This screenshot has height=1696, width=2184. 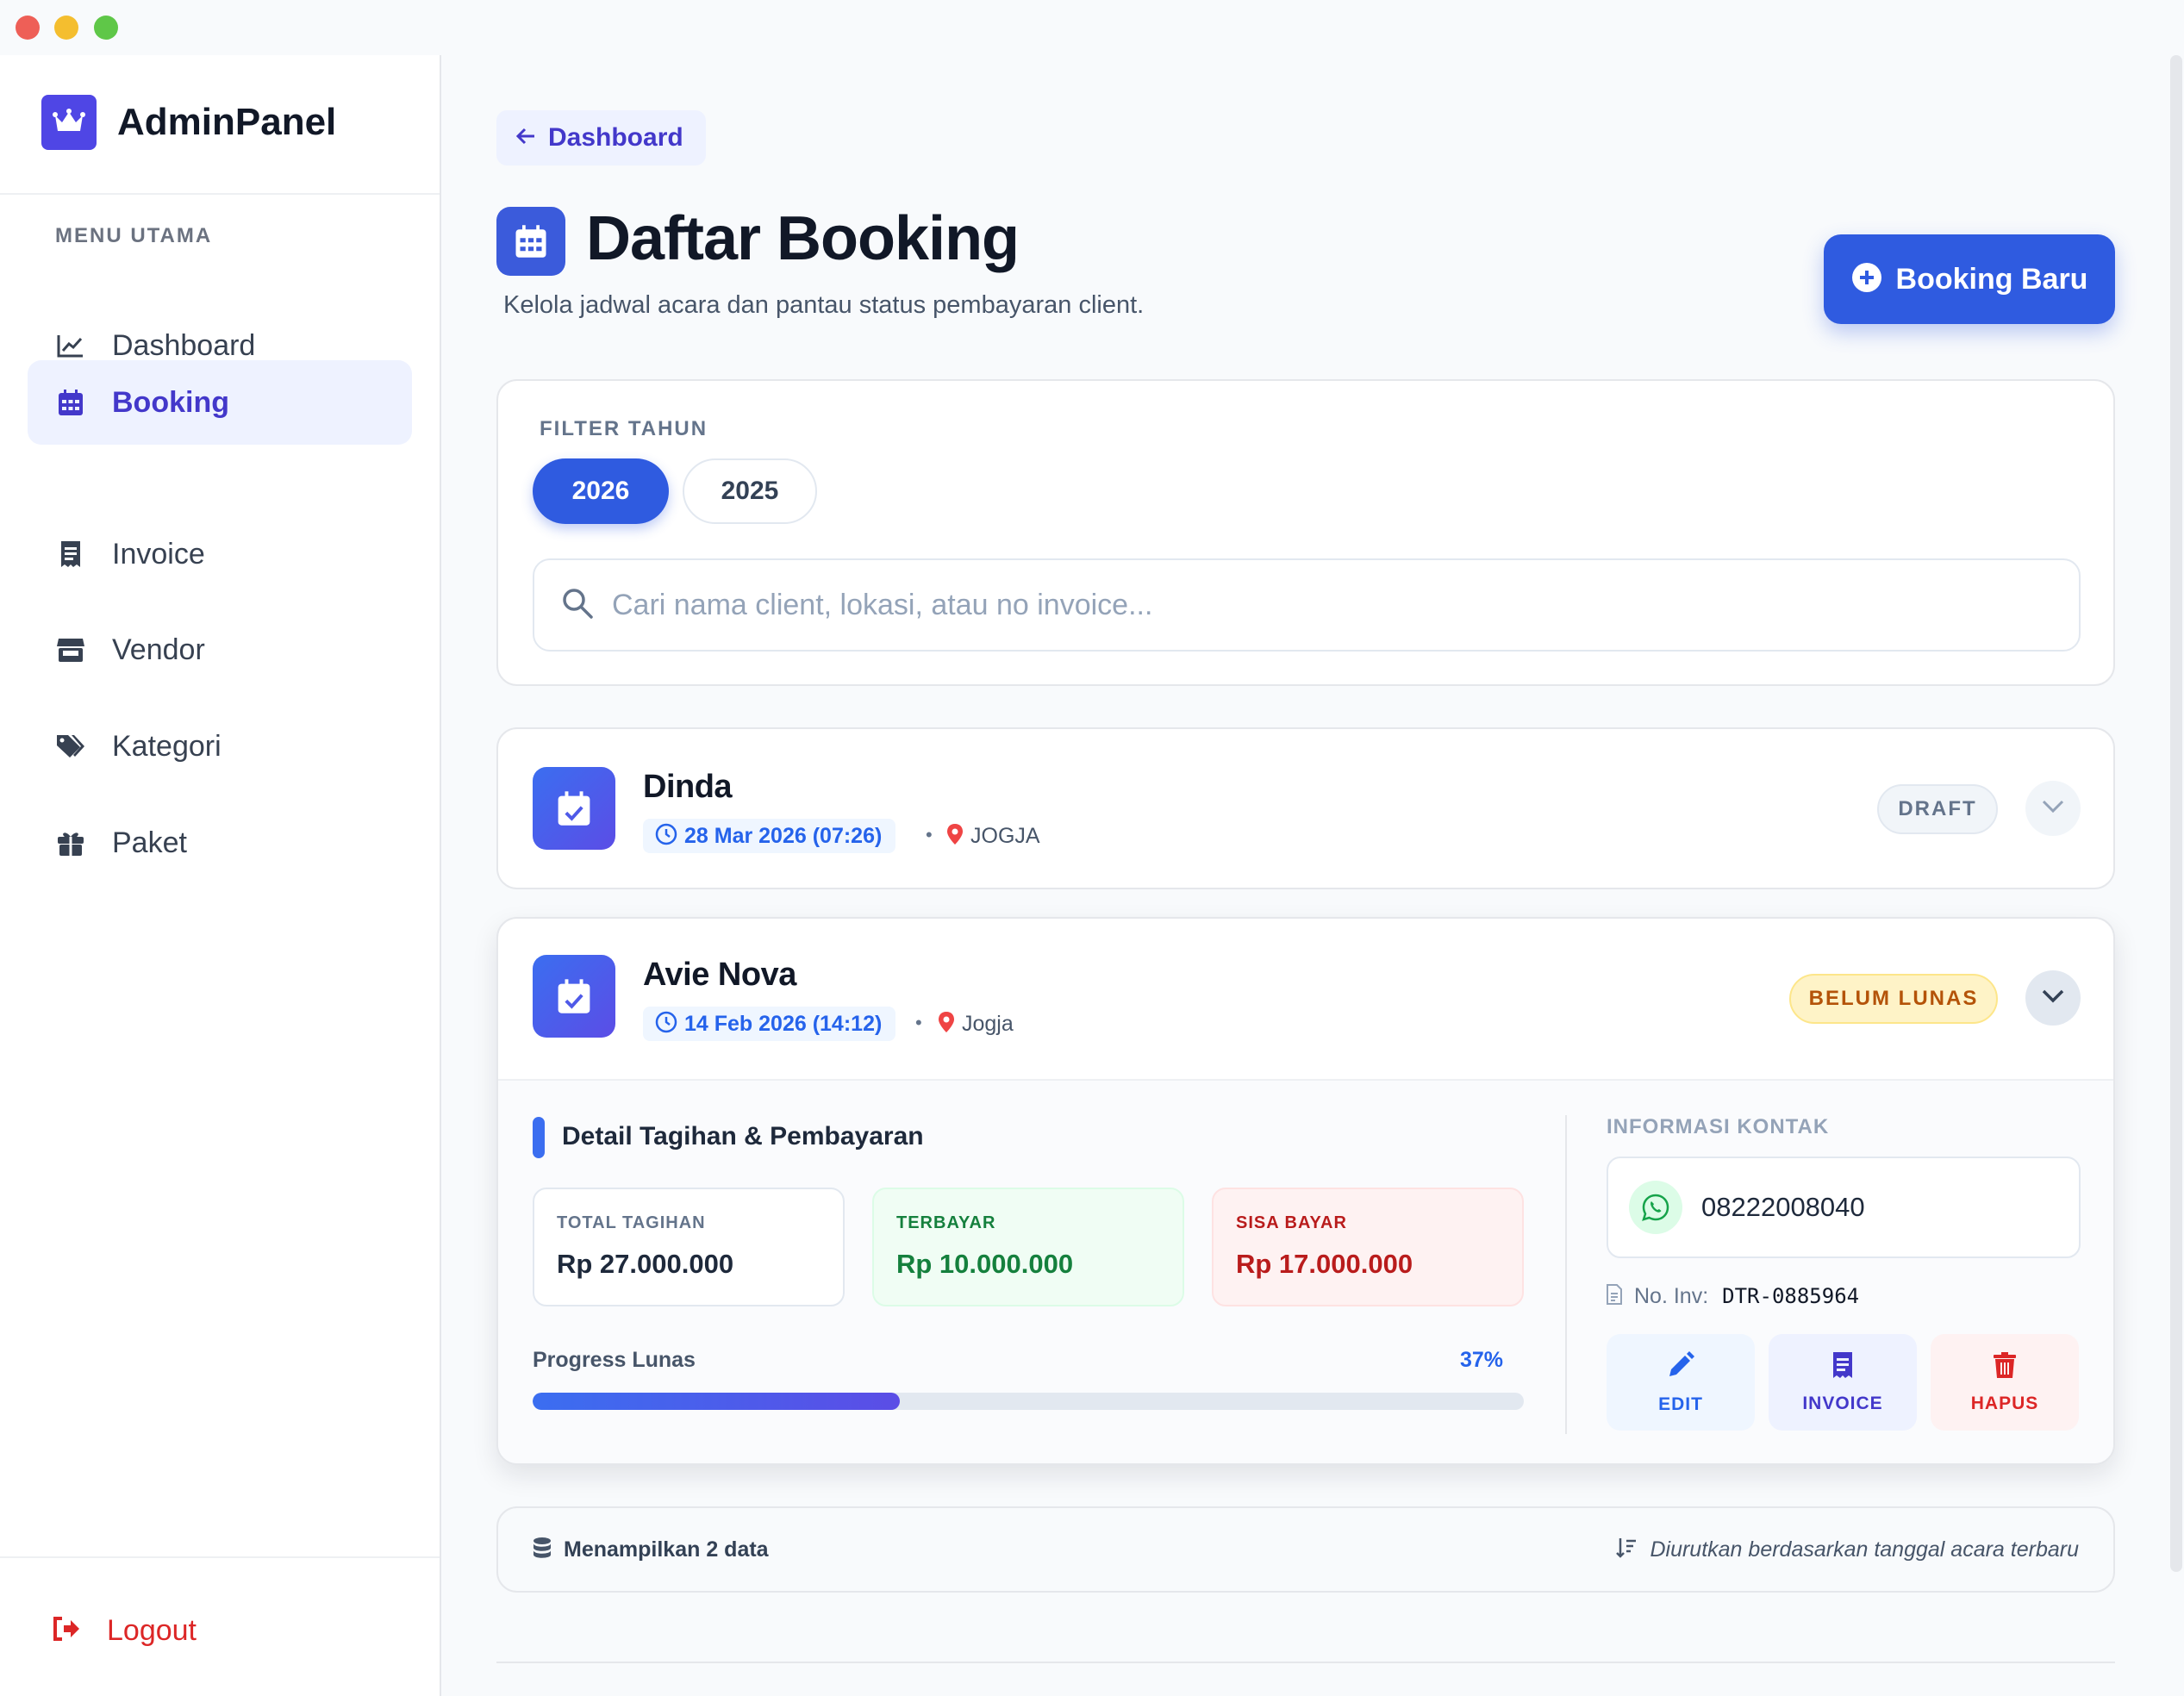 I want to click on file-icon, so click(x=1615, y=1296).